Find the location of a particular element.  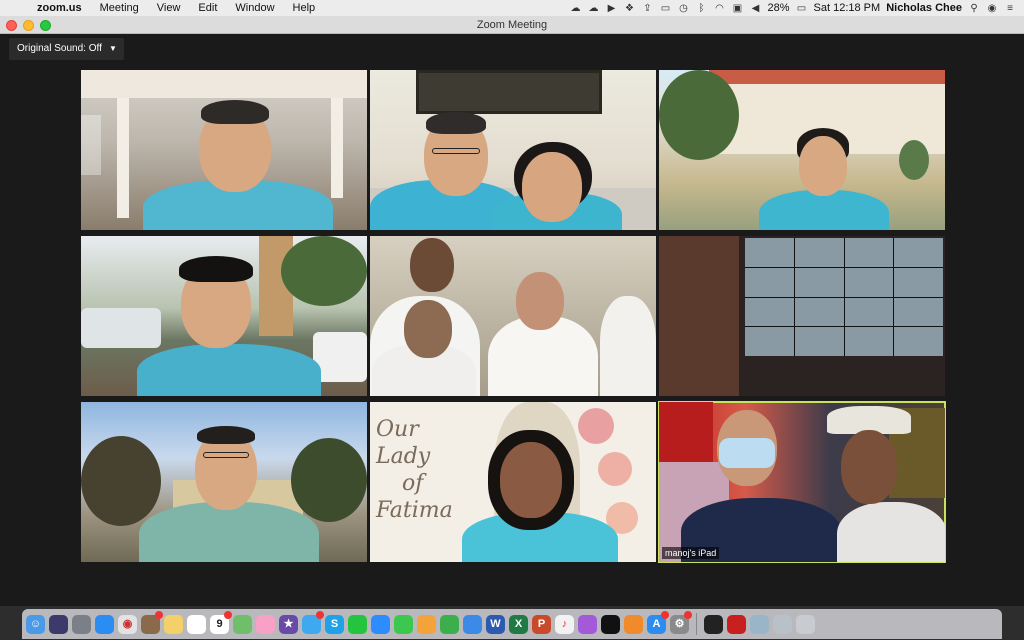

apple-tv-icon is located at coordinates (610, 624).